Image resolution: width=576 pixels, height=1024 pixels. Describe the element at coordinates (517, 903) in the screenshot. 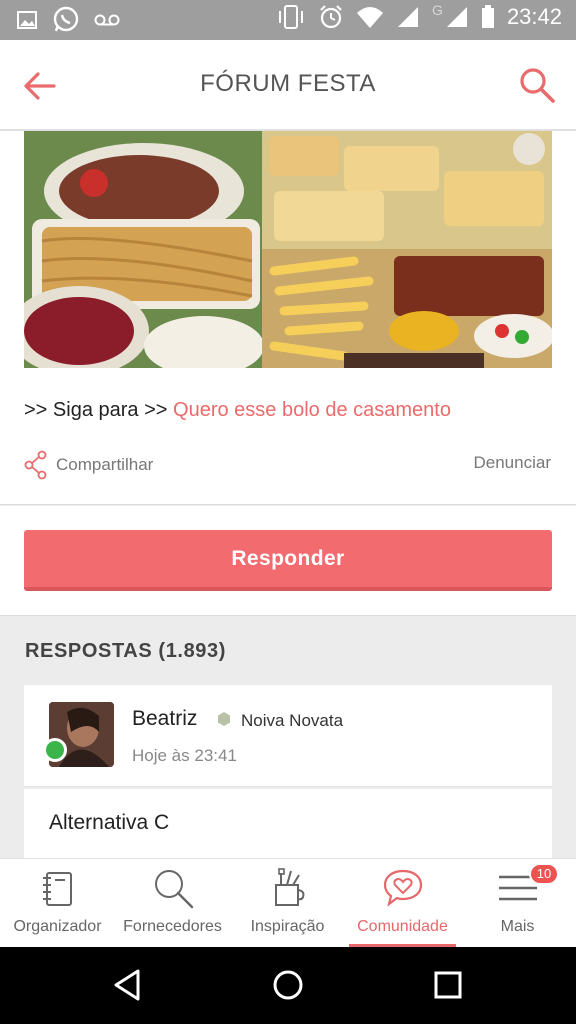

I see `nav-item-mais: 10 Mais` at that location.